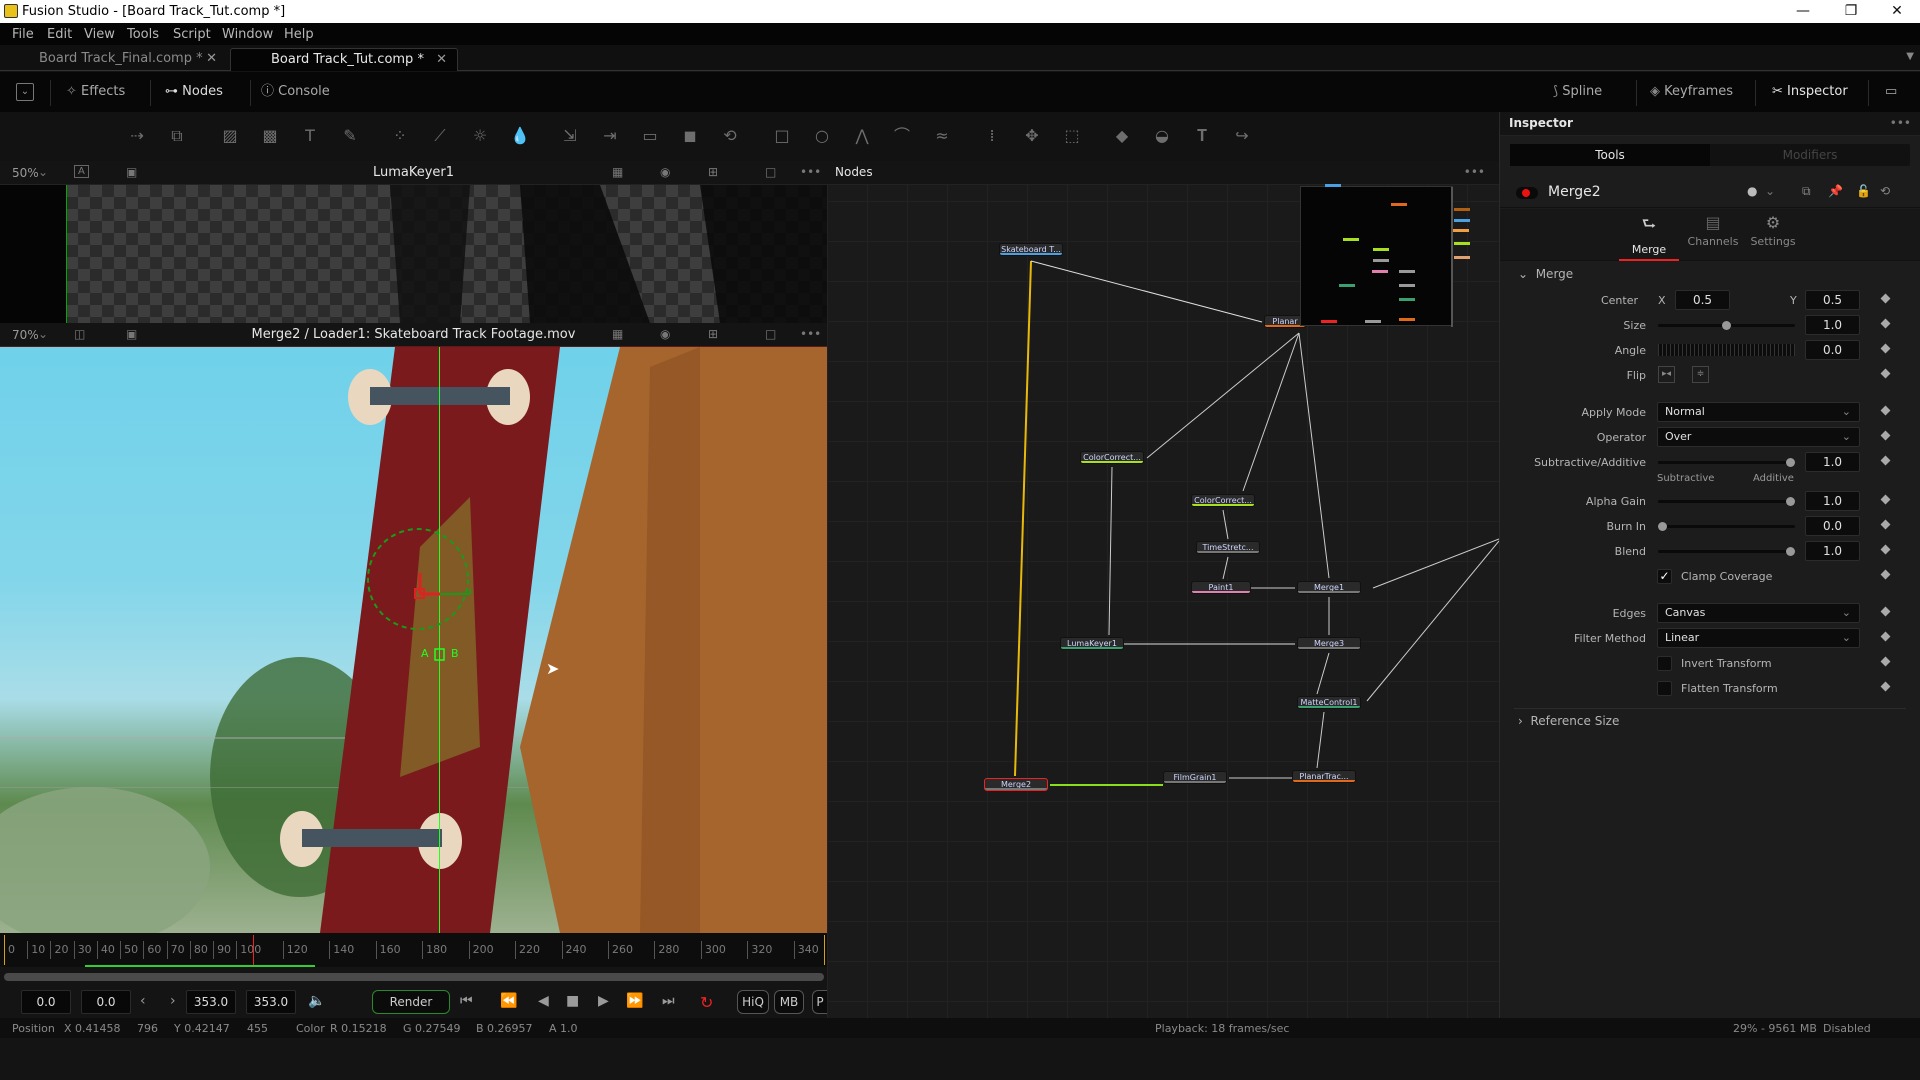  What do you see at coordinates (603, 1001) in the screenshot?
I see `play-icon: ▶` at bounding box center [603, 1001].